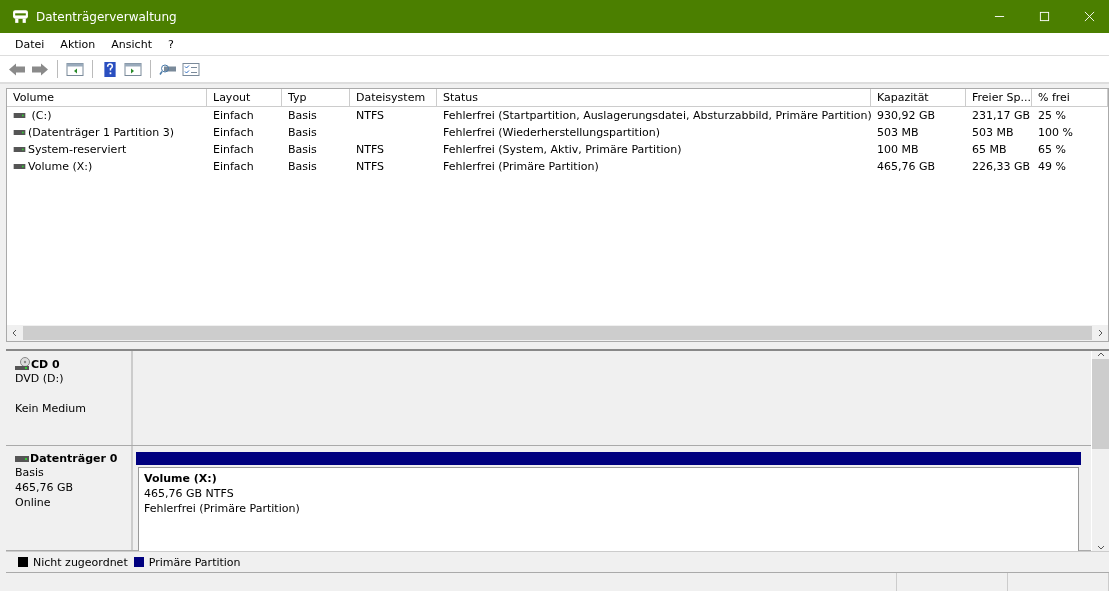  I want to click on cd-drive-icon, so click(23, 364).